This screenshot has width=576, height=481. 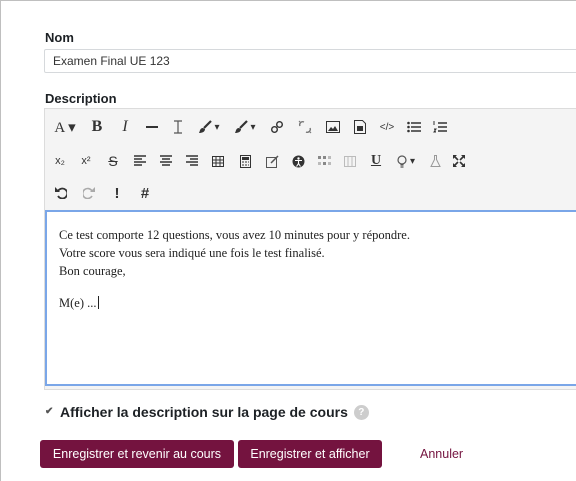 I want to click on calculator-icon, so click(x=245, y=161).